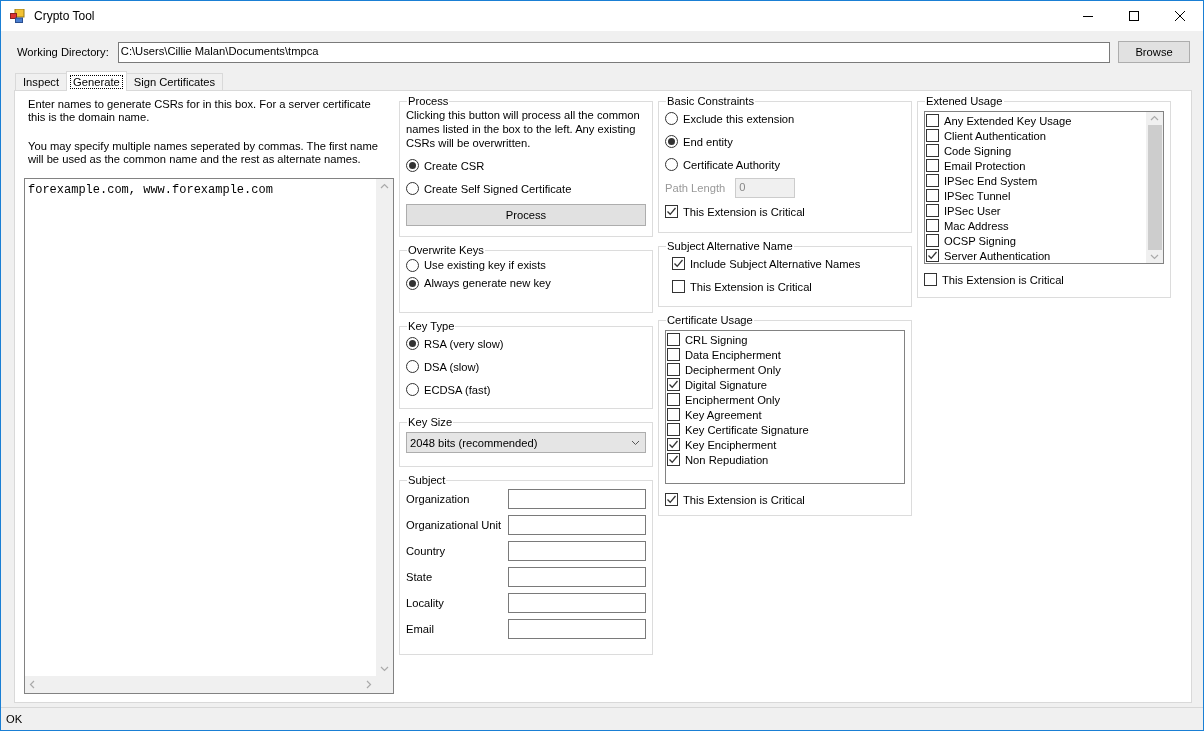  Describe the element at coordinates (369, 684) in the screenshot. I see `scroll-right-icon` at that location.